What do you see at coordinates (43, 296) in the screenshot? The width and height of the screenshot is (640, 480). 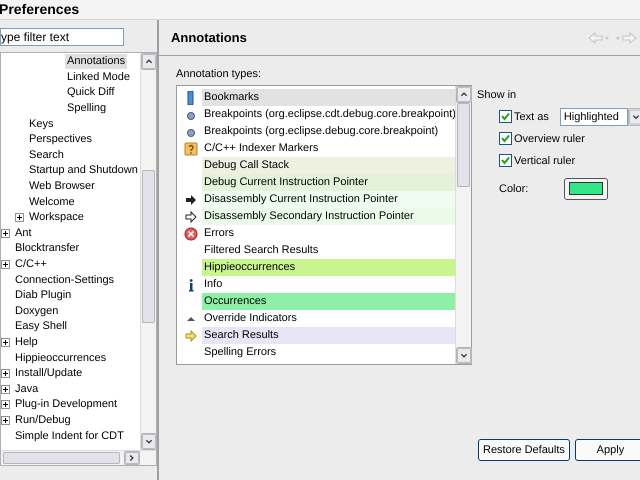 I see `tree-item: Diab Plugin` at bounding box center [43, 296].